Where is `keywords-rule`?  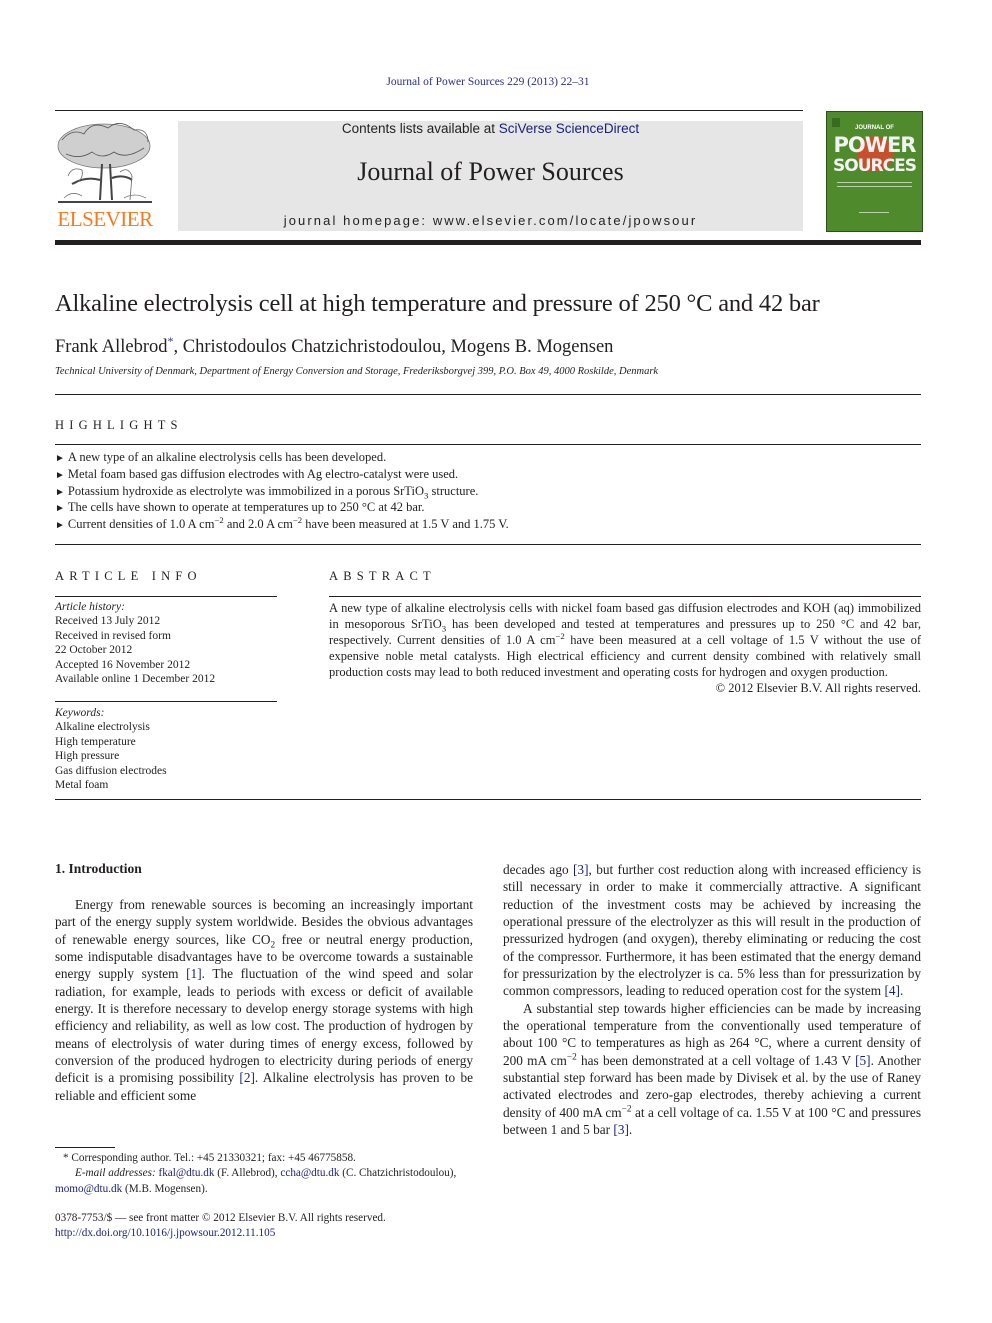 keywords-rule is located at coordinates (166, 701).